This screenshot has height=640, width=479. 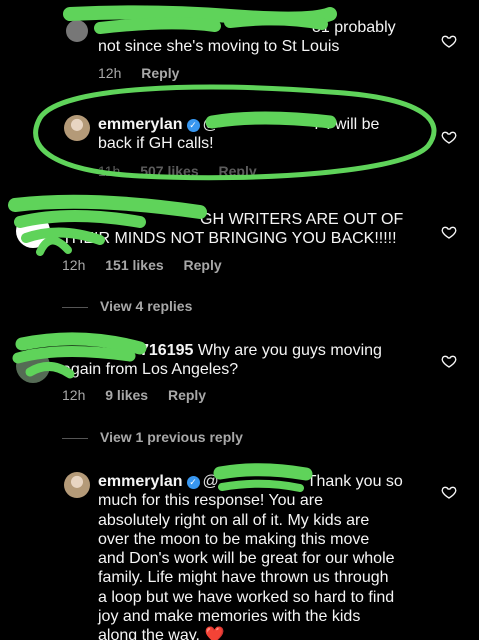 I want to click on comment-text-line2: back if GH calls!, so click(x=156, y=143).